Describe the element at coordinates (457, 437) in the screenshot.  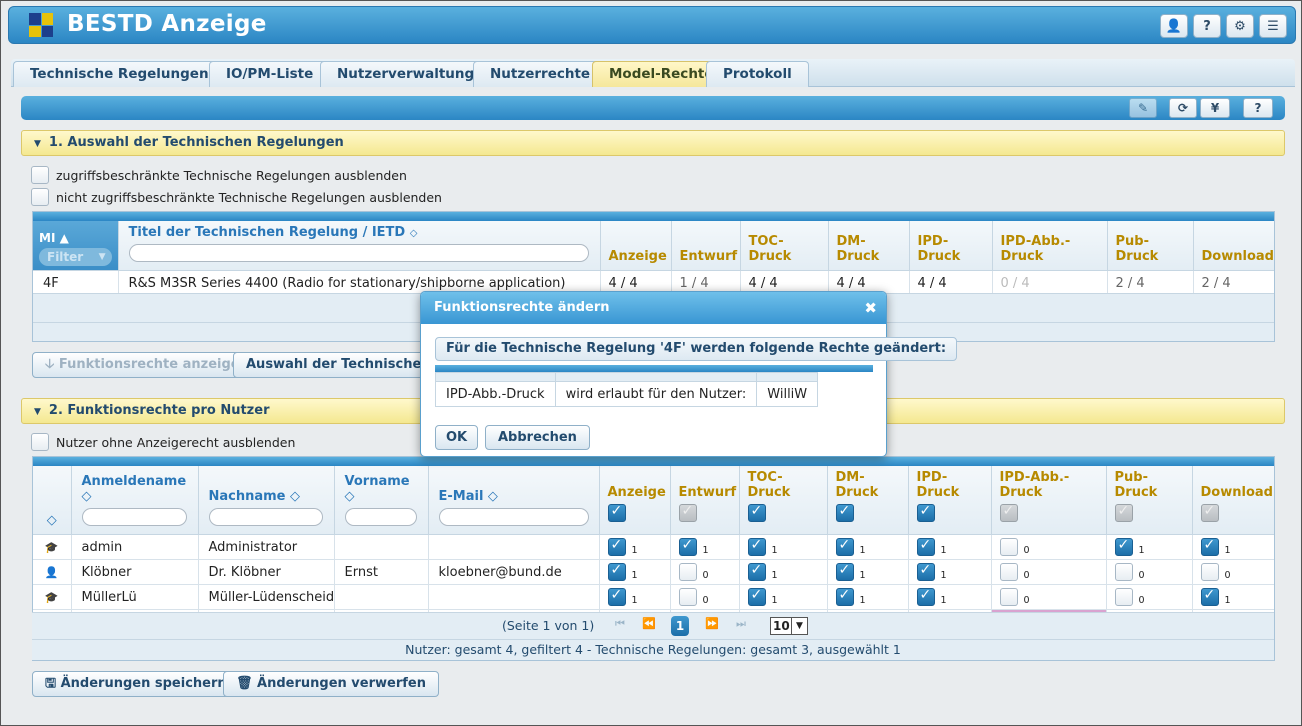
I see `ok-button: OK` at that location.